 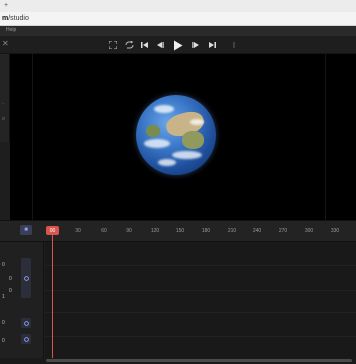 I want to click on url-path: /studio, so click(x=18, y=18).